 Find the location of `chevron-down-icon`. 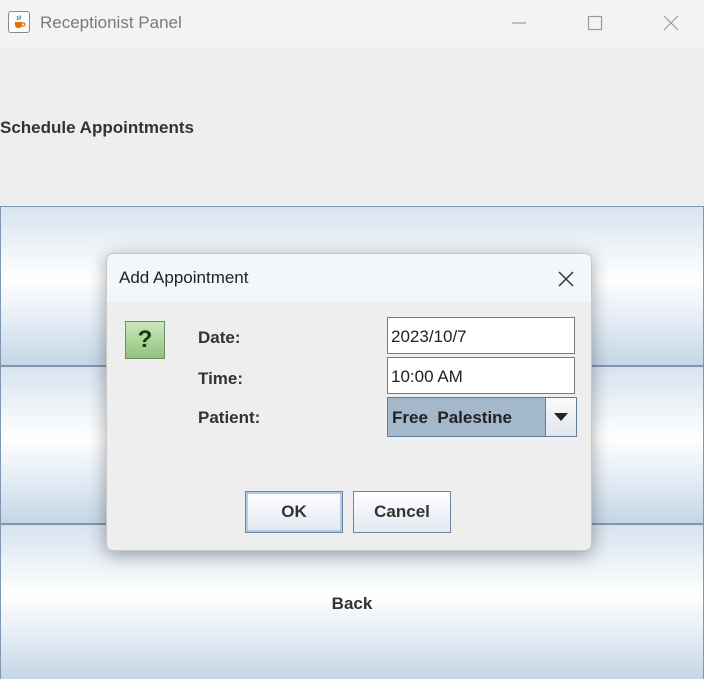

chevron-down-icon is located at coordinates (561, 417).